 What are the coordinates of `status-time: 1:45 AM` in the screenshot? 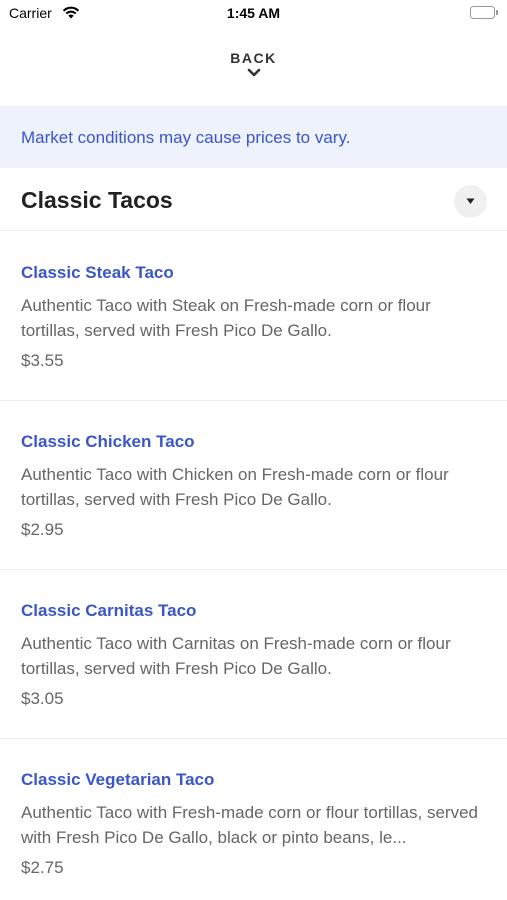 It's located at (253, 13).